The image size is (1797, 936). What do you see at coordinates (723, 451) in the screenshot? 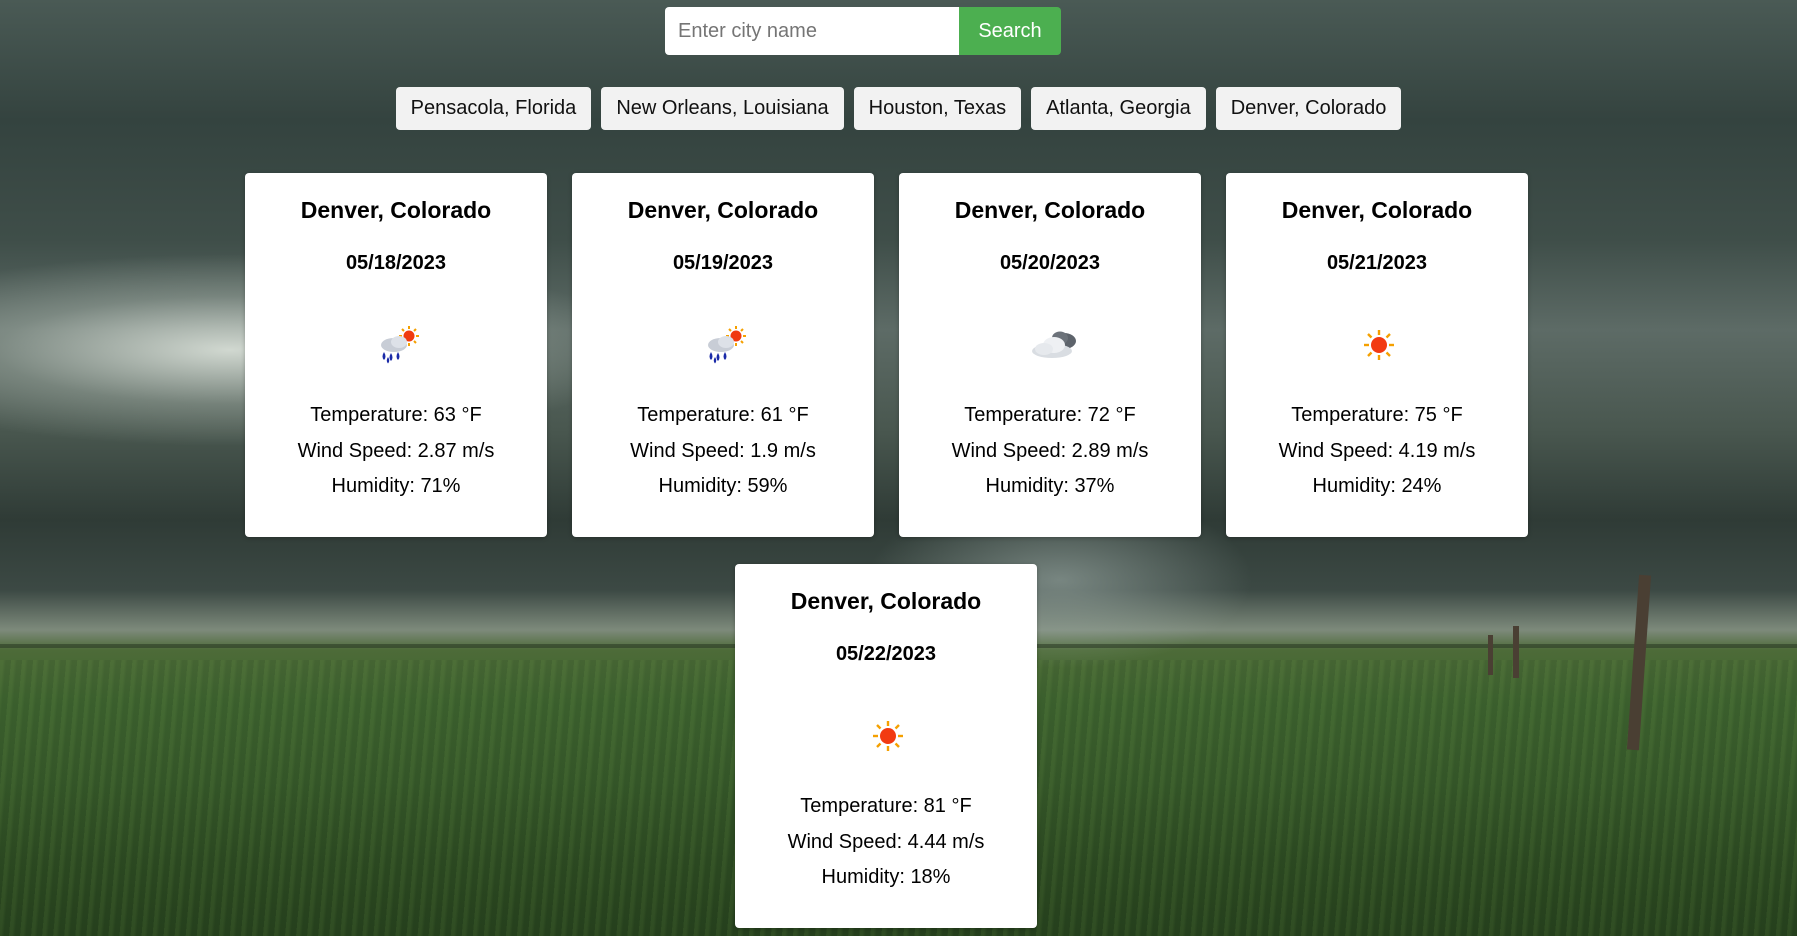
I see `card-wind-speed: Wind Speed: 1.9 m/s` at bounding box center [723, 451].